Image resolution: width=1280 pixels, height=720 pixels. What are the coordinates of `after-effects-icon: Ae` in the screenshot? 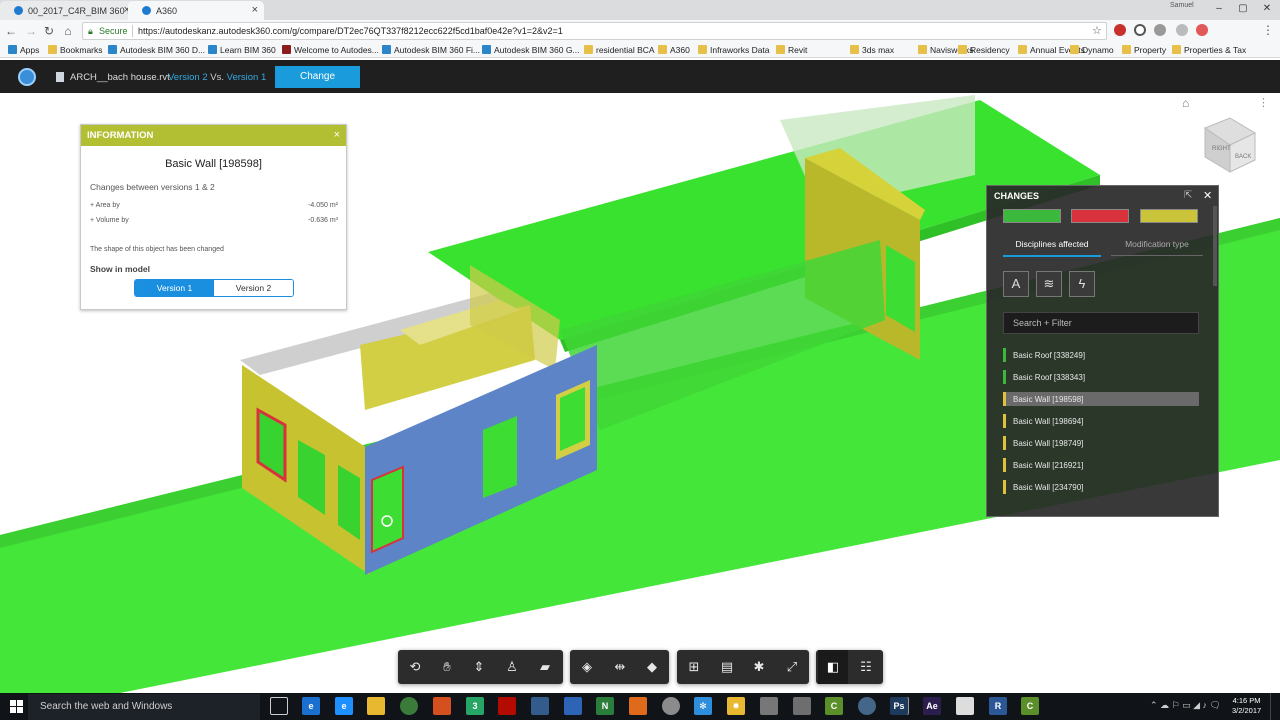 It's located at (932, 706).